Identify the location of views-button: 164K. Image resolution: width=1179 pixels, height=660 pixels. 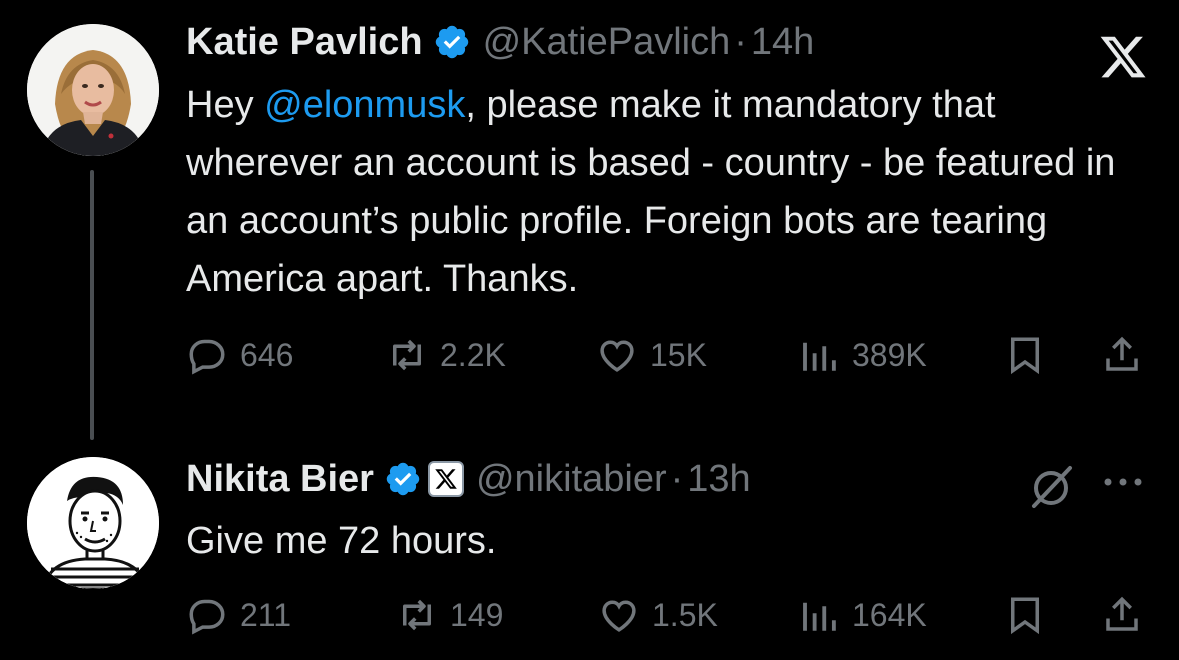
(862, 615).